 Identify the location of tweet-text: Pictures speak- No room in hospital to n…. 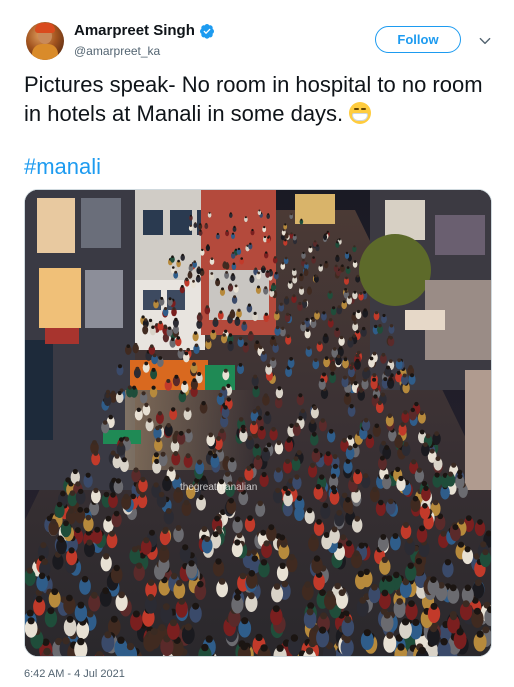
(254, 99).